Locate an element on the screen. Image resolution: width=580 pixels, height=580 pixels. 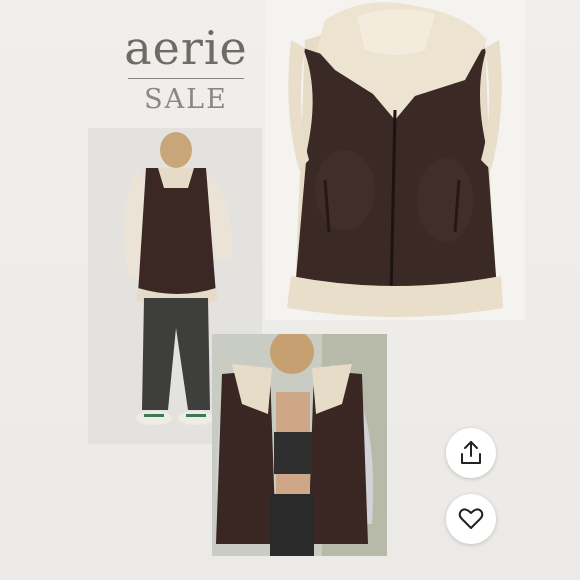
sale-label: SALE is located at coordinates (186, 99).